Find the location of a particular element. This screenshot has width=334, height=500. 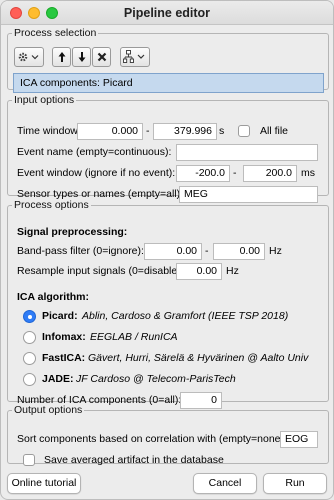

bandpass-dash: - is located at coordinates (207, 251).